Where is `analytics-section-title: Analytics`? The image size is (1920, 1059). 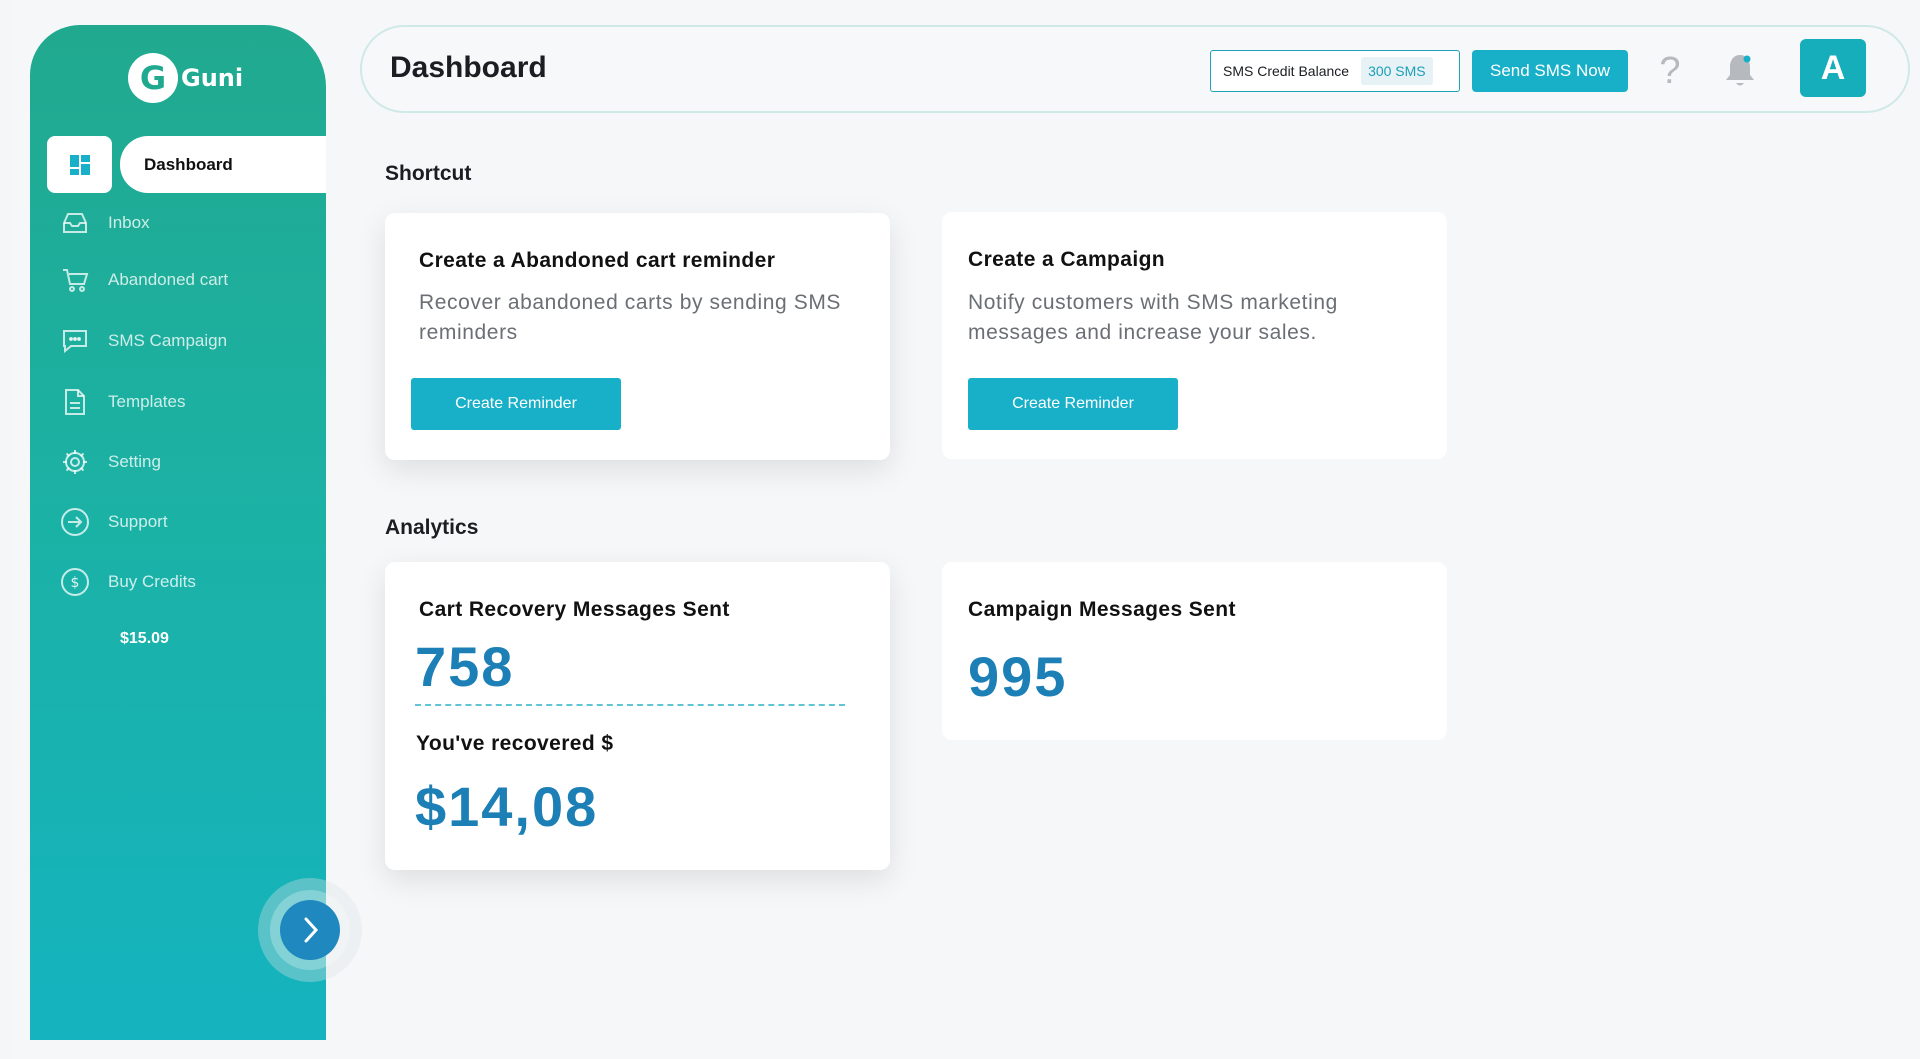 analytics-section-title: Analytics is located at coordinates (432, 527).